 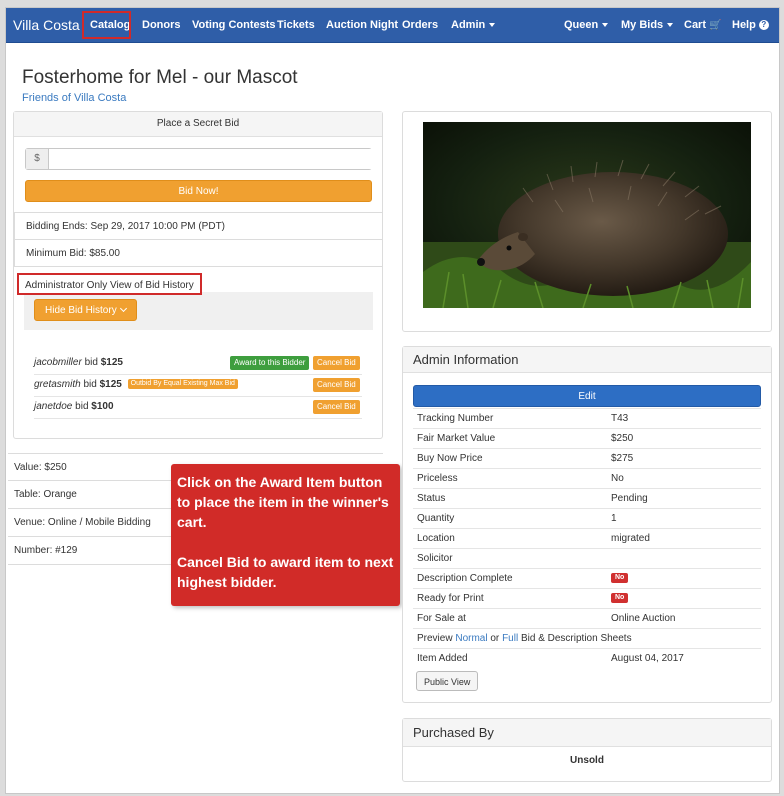 I want to click on purchased-by-title: Purchased By, so click(x=587, y=733).